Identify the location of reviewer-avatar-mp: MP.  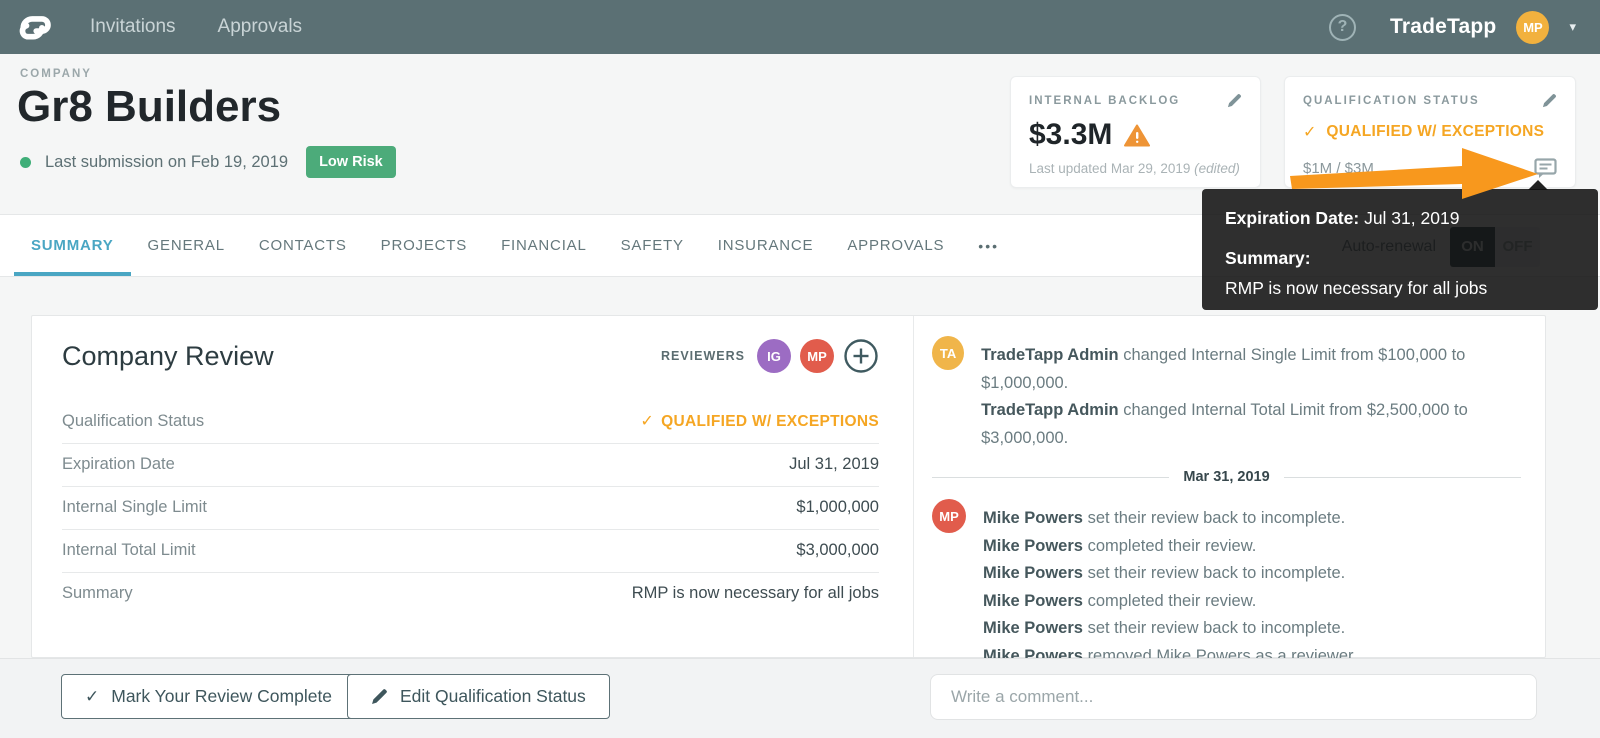
(817, 356).